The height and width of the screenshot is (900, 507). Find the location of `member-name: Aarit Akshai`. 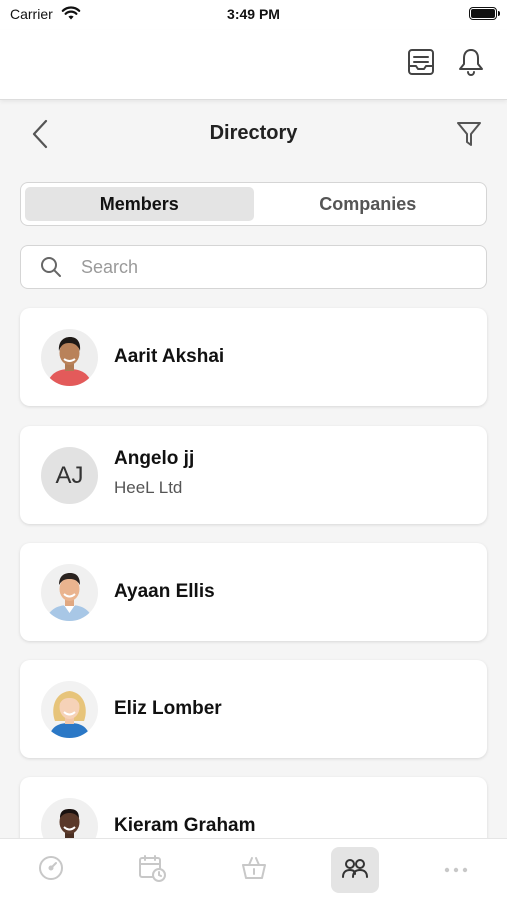

member-name: Aarit Akshai is located at coordinates (169, 356).